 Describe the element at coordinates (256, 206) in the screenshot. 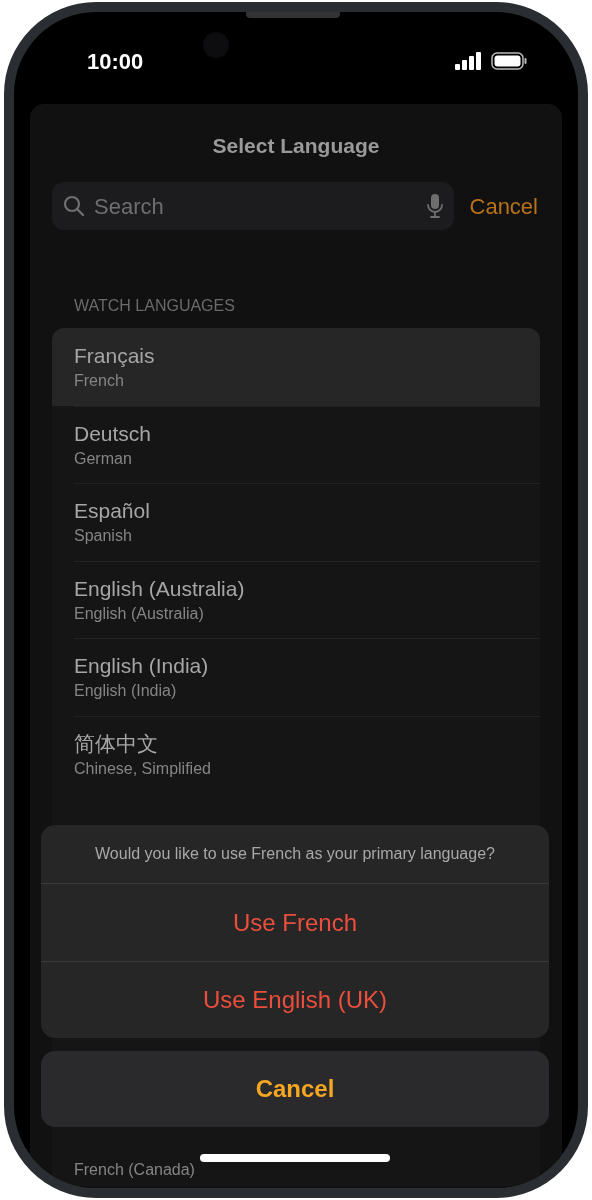

I see `search-input: Search` at that location.